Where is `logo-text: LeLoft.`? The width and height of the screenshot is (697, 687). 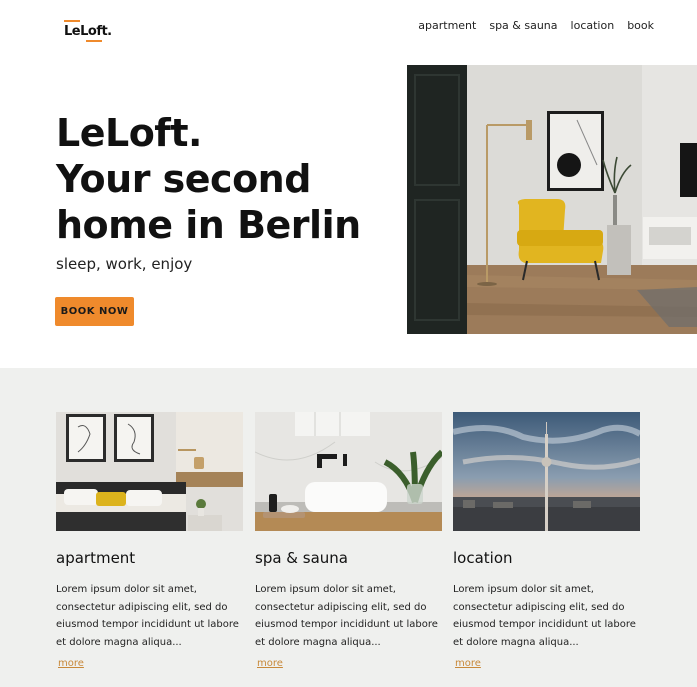 logo-text: LeLoft. is located at coordinates (88, 31).